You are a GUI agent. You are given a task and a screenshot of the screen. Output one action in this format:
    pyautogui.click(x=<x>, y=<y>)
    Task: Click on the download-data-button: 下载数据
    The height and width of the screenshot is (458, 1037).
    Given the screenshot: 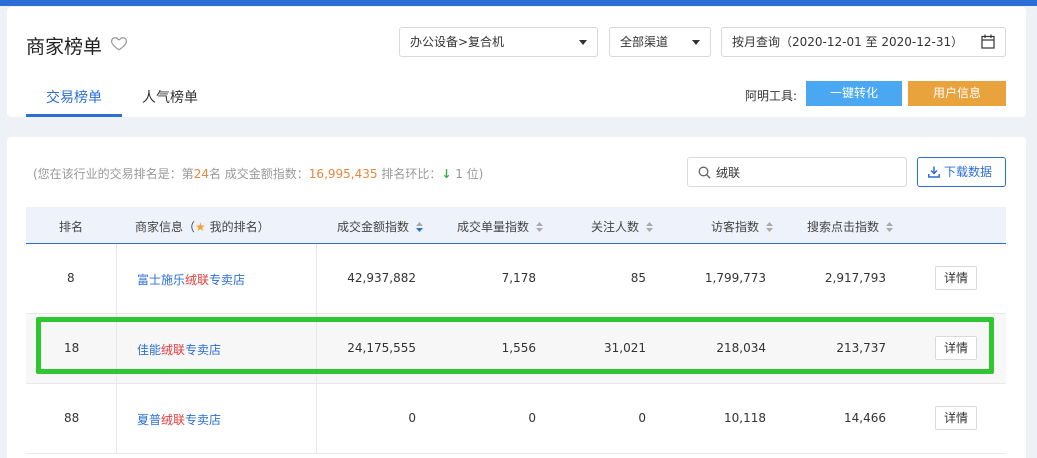 What is the action you would take?
    pyautogui.click(x=961, y=172)
    